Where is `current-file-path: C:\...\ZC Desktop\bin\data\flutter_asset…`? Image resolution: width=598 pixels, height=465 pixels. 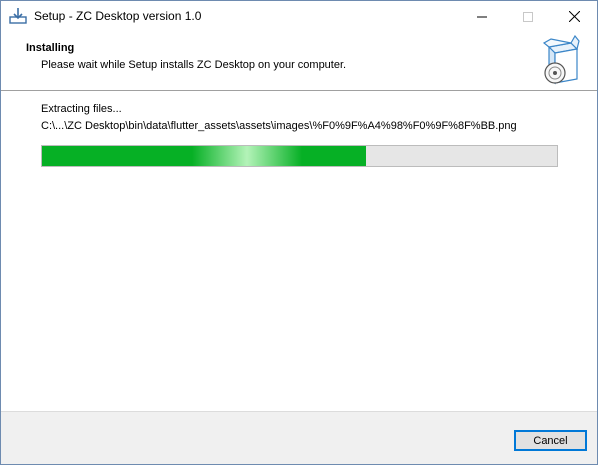
current-file-path: C:\...\ZC Desktop\bin\data\flutter_asset… is located at coordinates (279, 126).